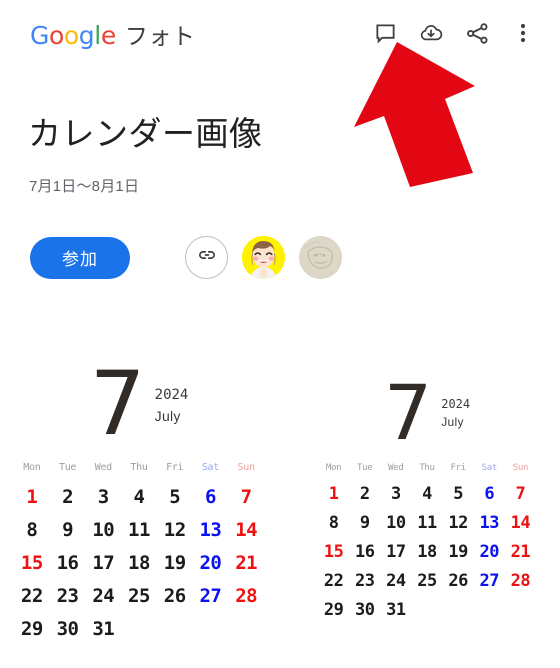 Image resolution: width=560 pixels, height=668 pixels. I want to click on app-bar: Google フォト, so click(280, 31).